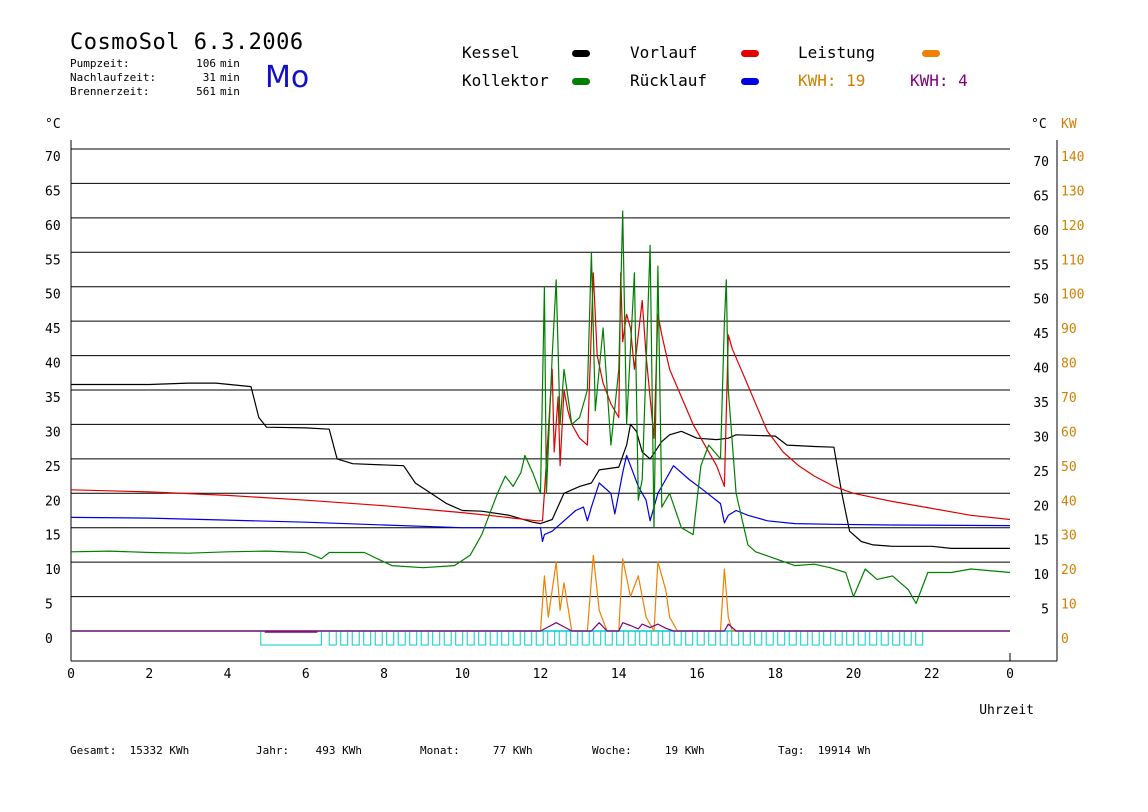 Image resolution: width=1148 pixels, height=812 pixels. What do you see at coordinates (697, 674) in the screenshot?
I see `x-tick-label: 16` at bounding box center [697, 674].